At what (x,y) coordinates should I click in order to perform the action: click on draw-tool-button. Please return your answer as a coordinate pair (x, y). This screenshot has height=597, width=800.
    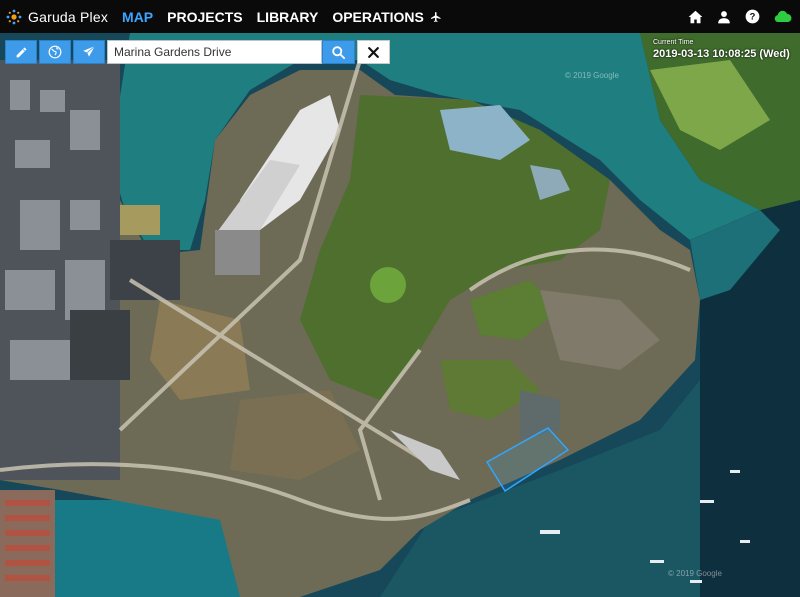
    Looking at the image, I should click on (21, 52).